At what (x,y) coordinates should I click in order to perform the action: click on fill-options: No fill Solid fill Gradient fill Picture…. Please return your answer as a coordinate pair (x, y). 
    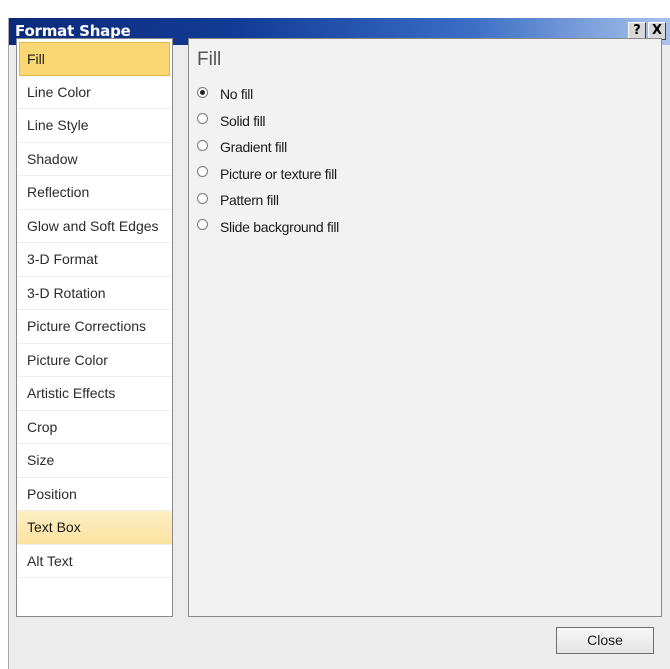
    Looking at the image, I should click on (268, 160).